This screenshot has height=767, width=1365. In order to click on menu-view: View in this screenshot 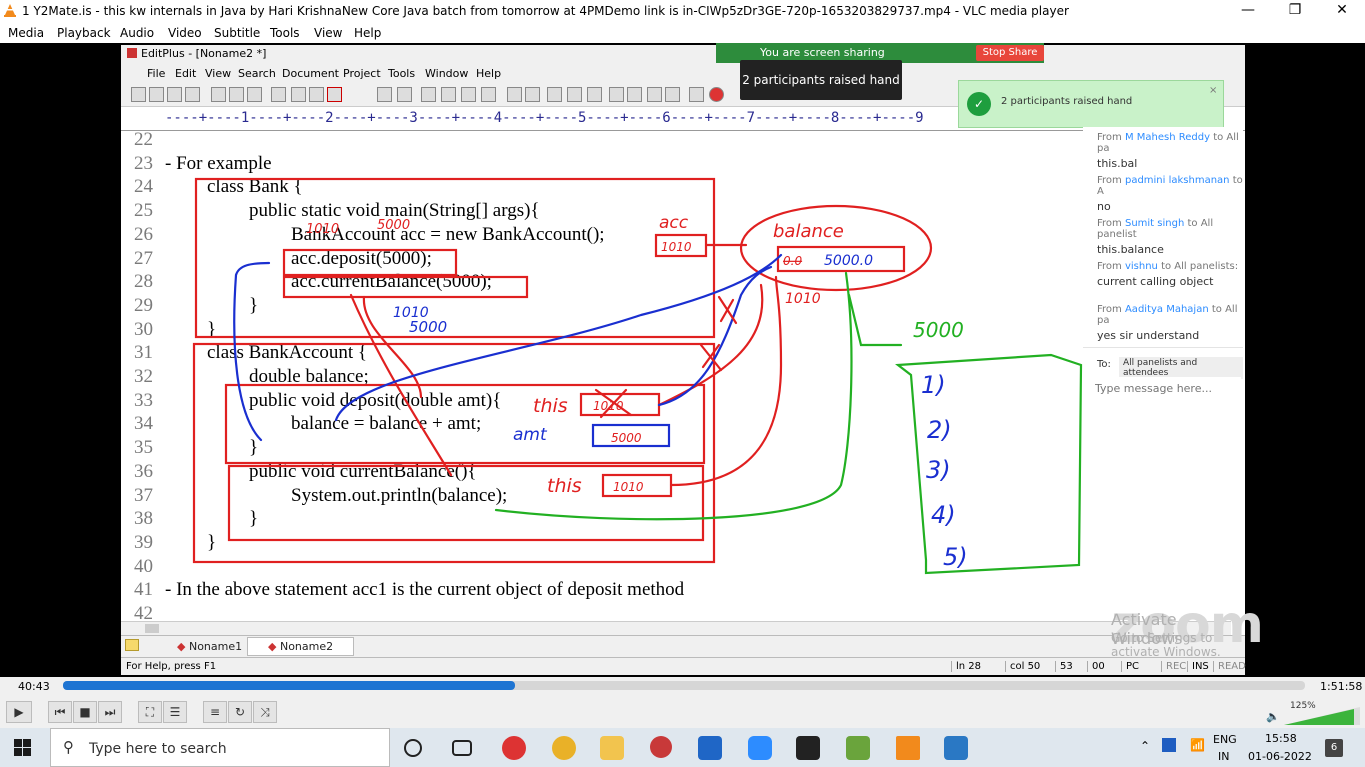, I will do `click(328, 33)`.